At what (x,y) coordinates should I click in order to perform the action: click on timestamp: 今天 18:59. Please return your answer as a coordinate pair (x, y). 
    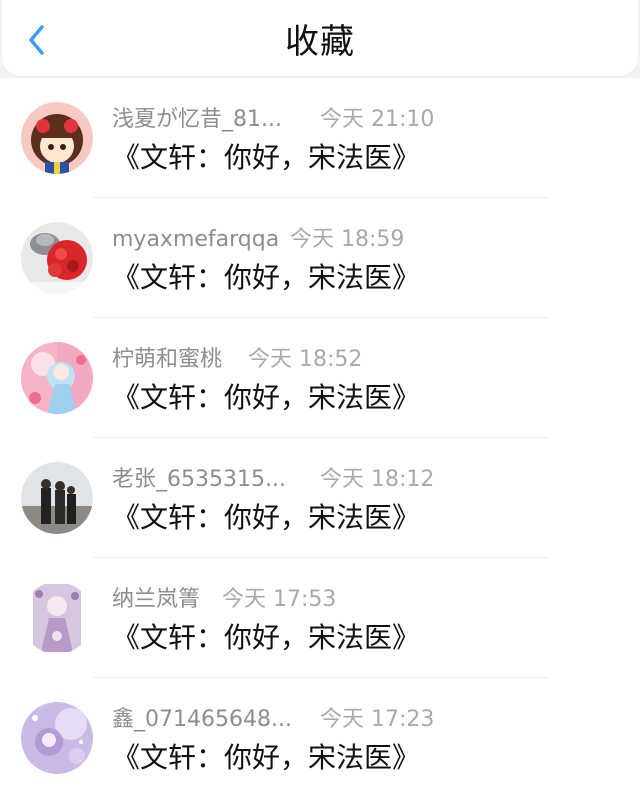
    Looking at the image, I should click on (347, 239).